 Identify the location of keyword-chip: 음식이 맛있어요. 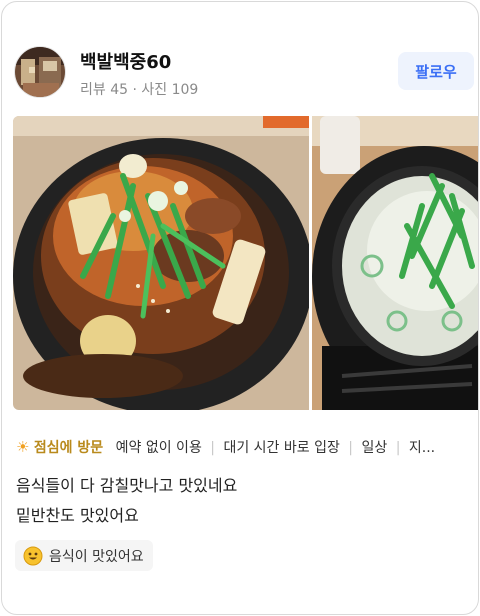
(84, 555).